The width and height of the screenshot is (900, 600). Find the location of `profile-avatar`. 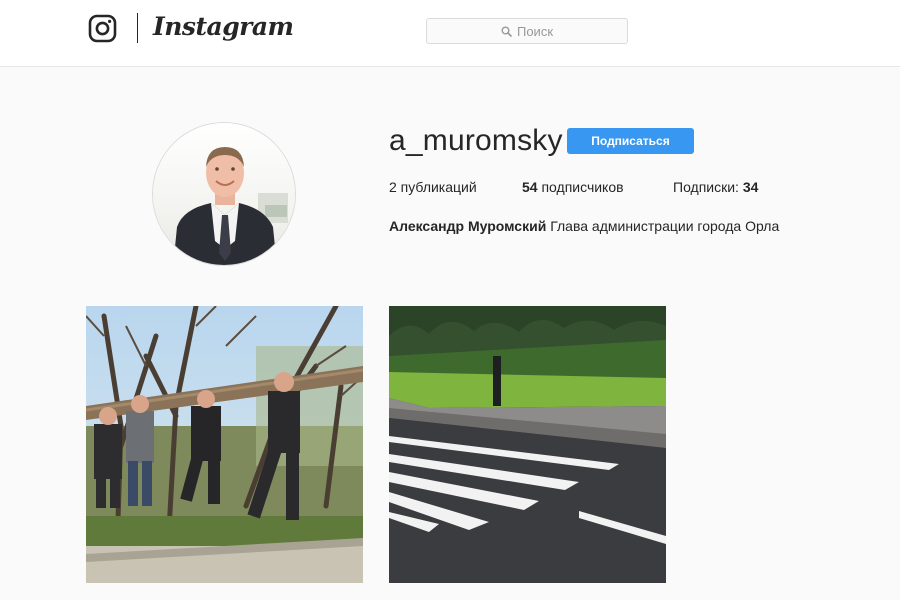

profile-avatar is located at coordinates (224, 194).